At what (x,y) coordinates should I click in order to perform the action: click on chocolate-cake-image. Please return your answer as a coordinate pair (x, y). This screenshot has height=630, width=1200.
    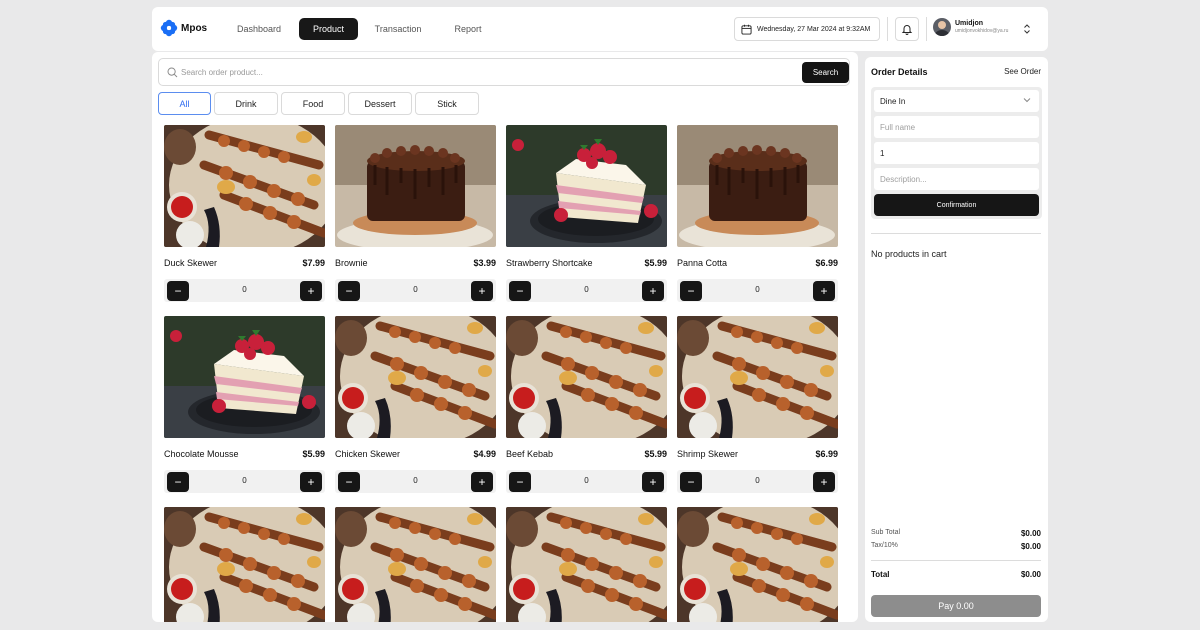
    Looking at the image, I should click on (757, 186).